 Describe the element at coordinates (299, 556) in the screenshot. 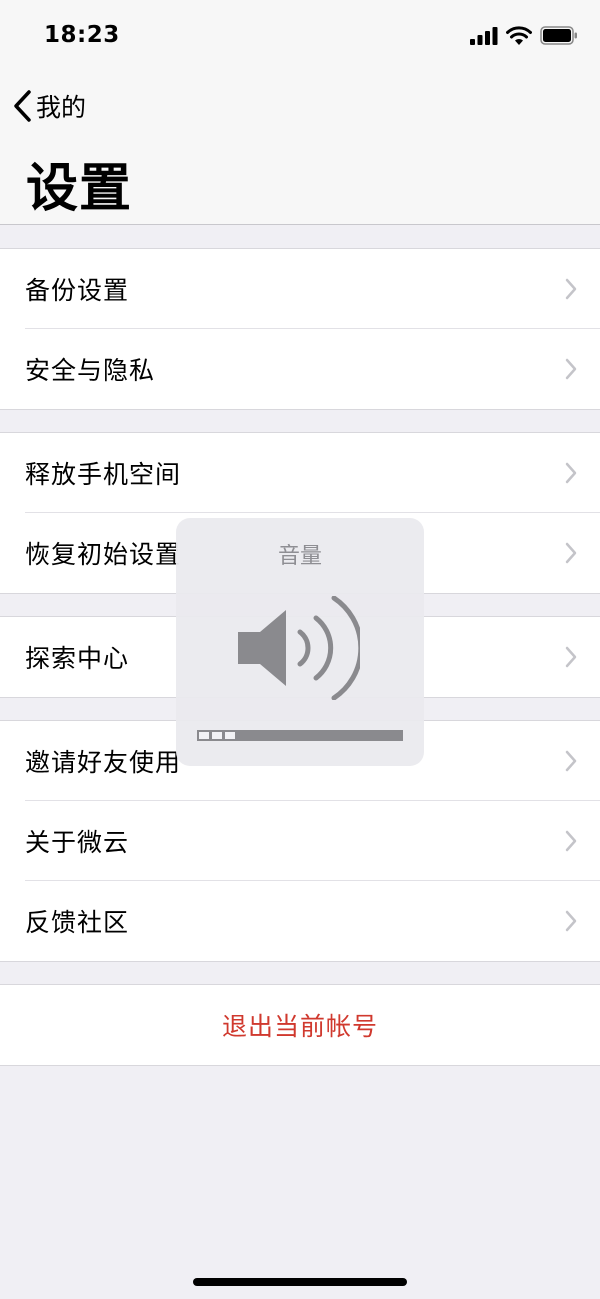

I see `volume-title: 音量` at that location.